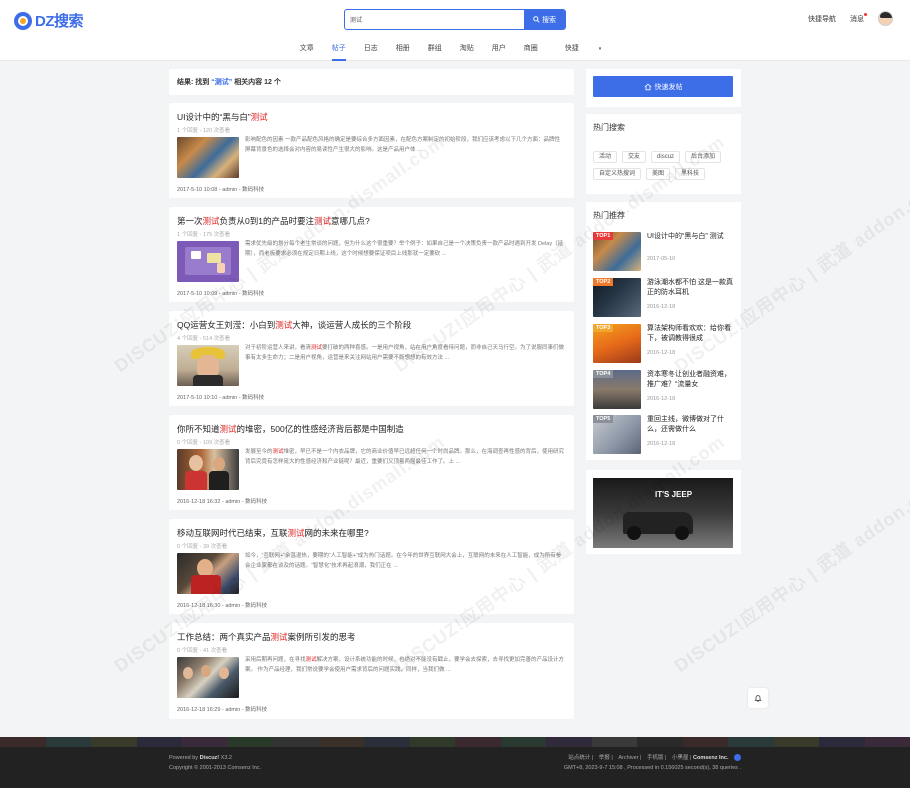 The image size is (910, 788). Describe the element at coordinates (609, 215) in the screenshot. I see `recommend-title: 热门推荐` at that location.